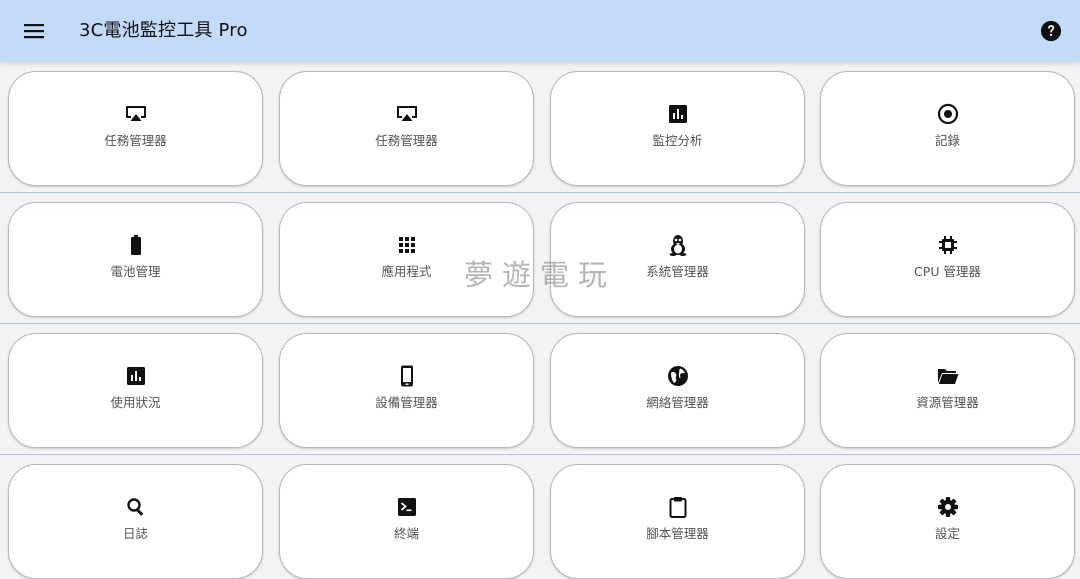 This screenshot has width=1080, height=579. I want to click on tile-label: 設備管理器, so click(406, 402).